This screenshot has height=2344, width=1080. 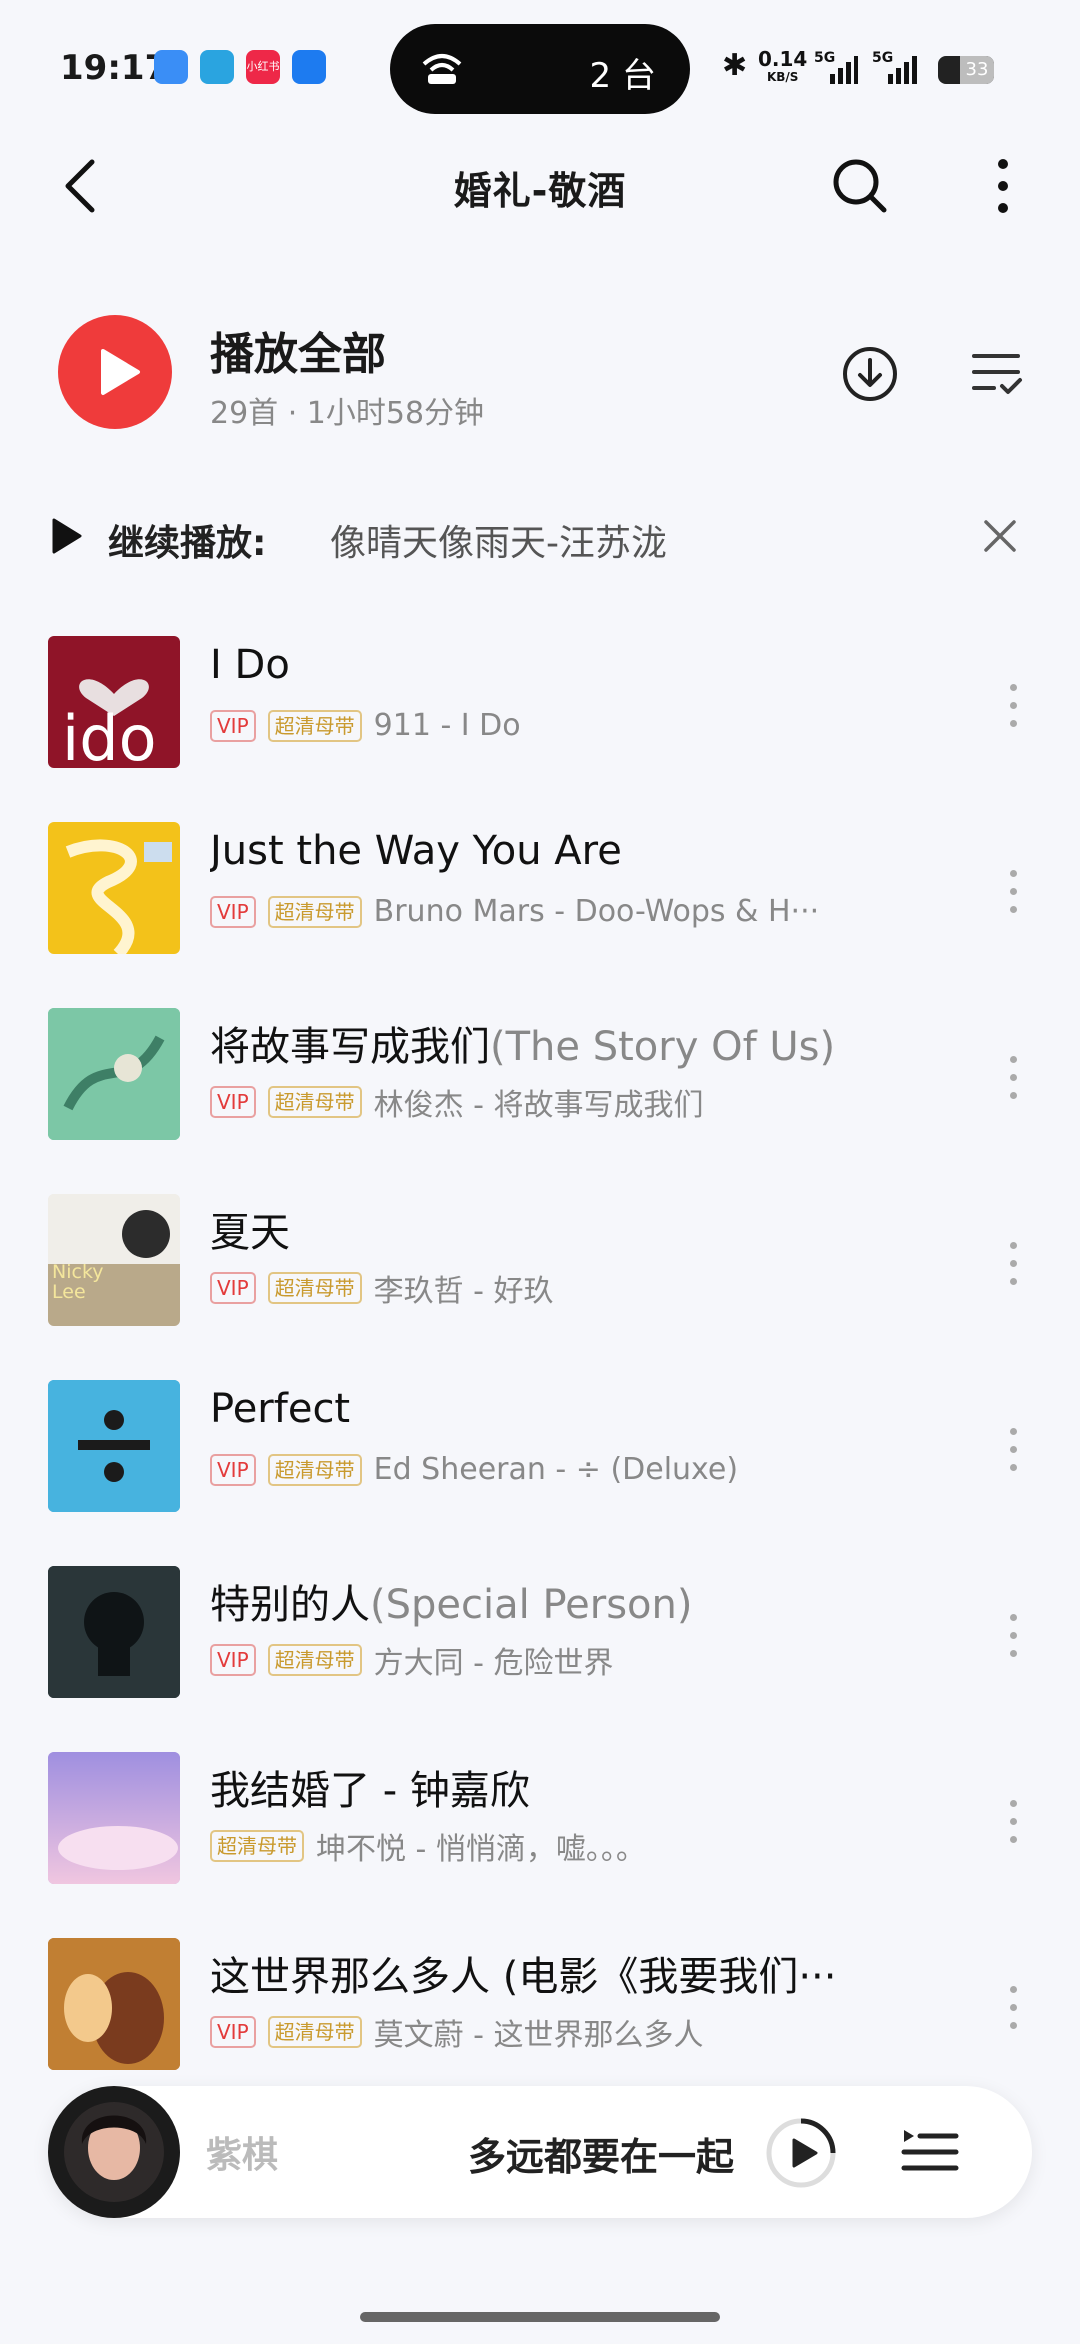 I want to click on song-title-text: 夏天, so click(x=250, y=1233).